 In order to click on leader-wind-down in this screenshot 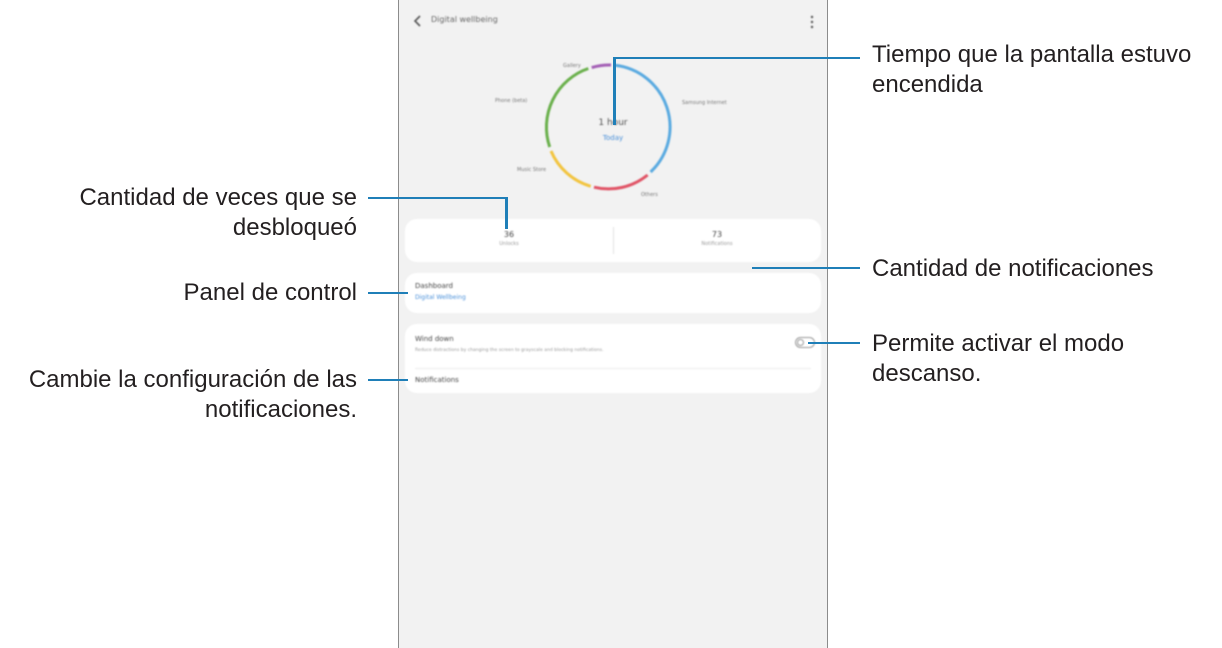, I will do `click(834, 343)`.